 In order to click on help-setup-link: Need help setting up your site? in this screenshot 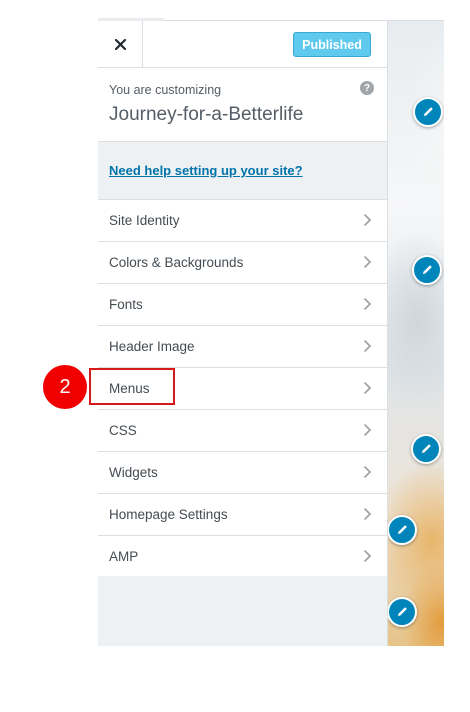, I will do `click(206, 170)`.